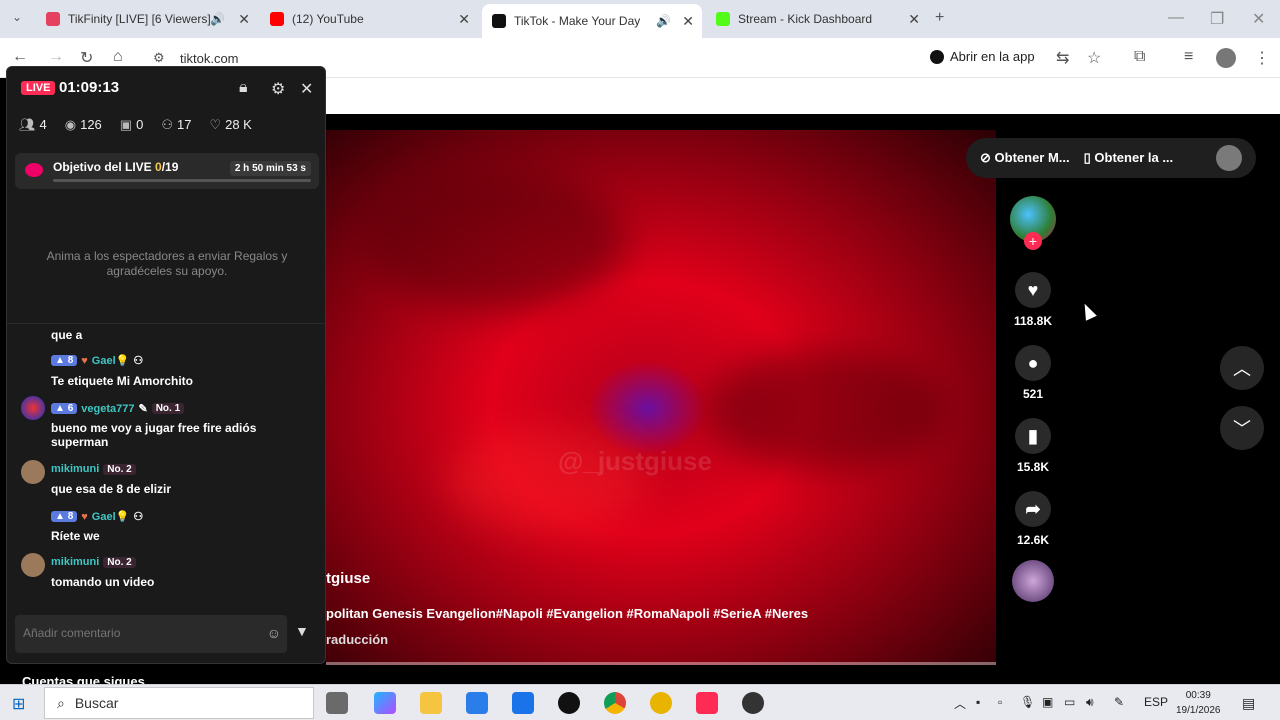 The width and height of the screenshot is (1280, 720). Describe the element at coordinates (357, 639) in the screenshot. I see `see-translation-link: raducción` at that location.